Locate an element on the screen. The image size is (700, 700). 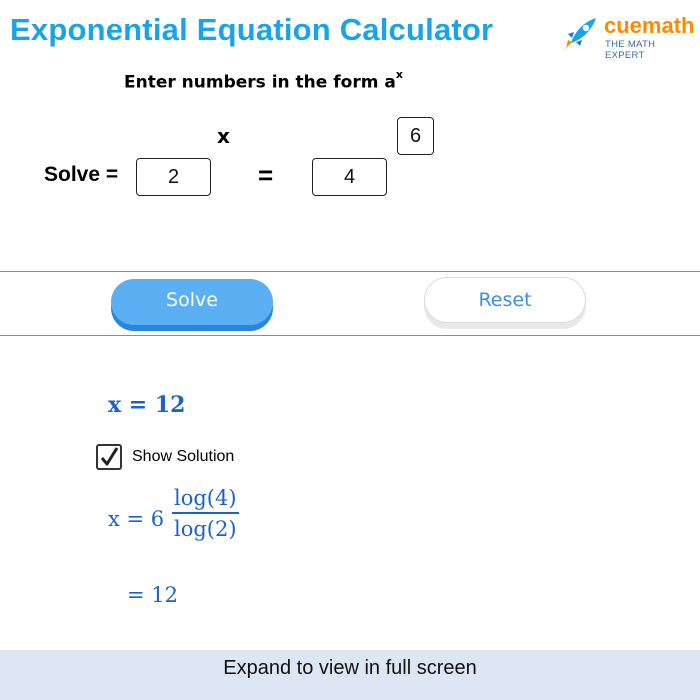
solution-fraction: log(4) log(2) is located at coordinates (205, 513).